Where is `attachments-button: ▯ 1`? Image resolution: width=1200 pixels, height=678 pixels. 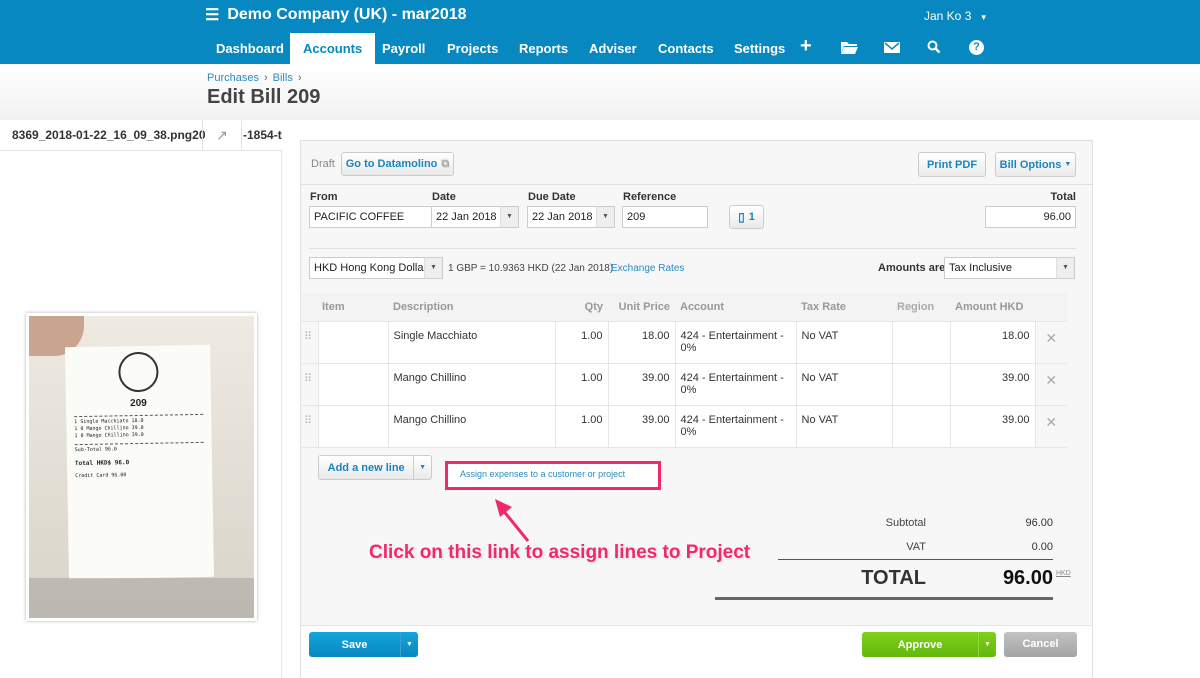
attachments-button: ▯ 1 is located at coordinates (746, 217).